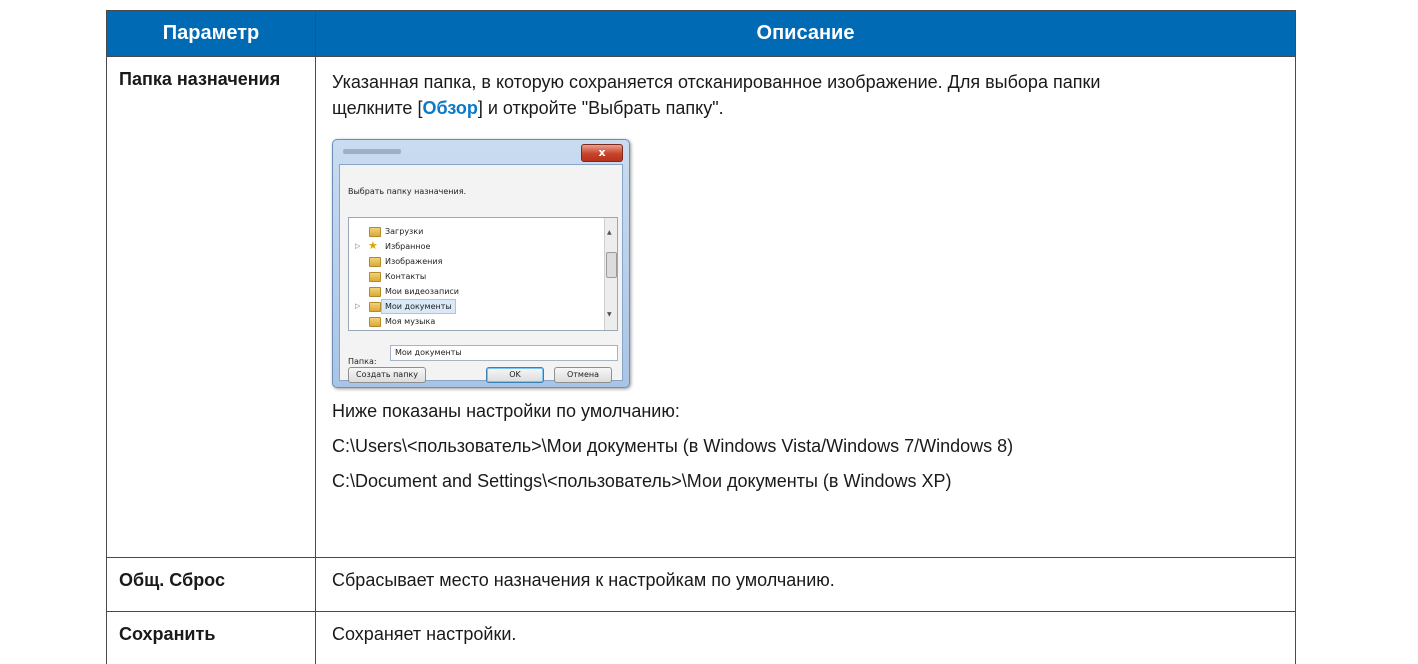 This screenshot has width=1418, height=664. What do you see at coordinates (211, 638) in the screenshot?
I see `param-name-save: Сохранить` at bounding box center [211, 638].